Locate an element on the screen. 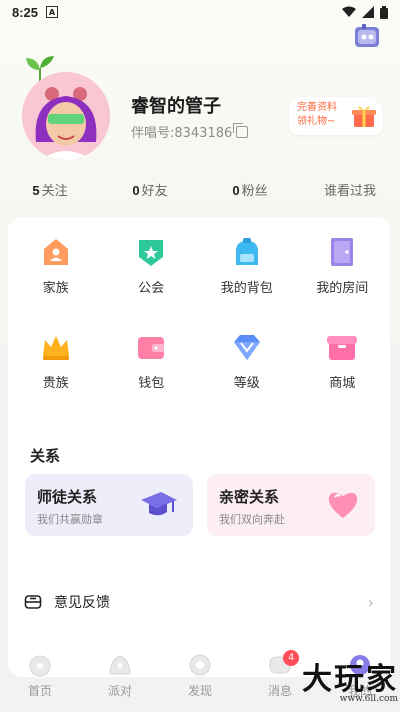 This screenshot has height=712, width=400. stat-friends: 0 好友 is located at coordinates (150, 189).